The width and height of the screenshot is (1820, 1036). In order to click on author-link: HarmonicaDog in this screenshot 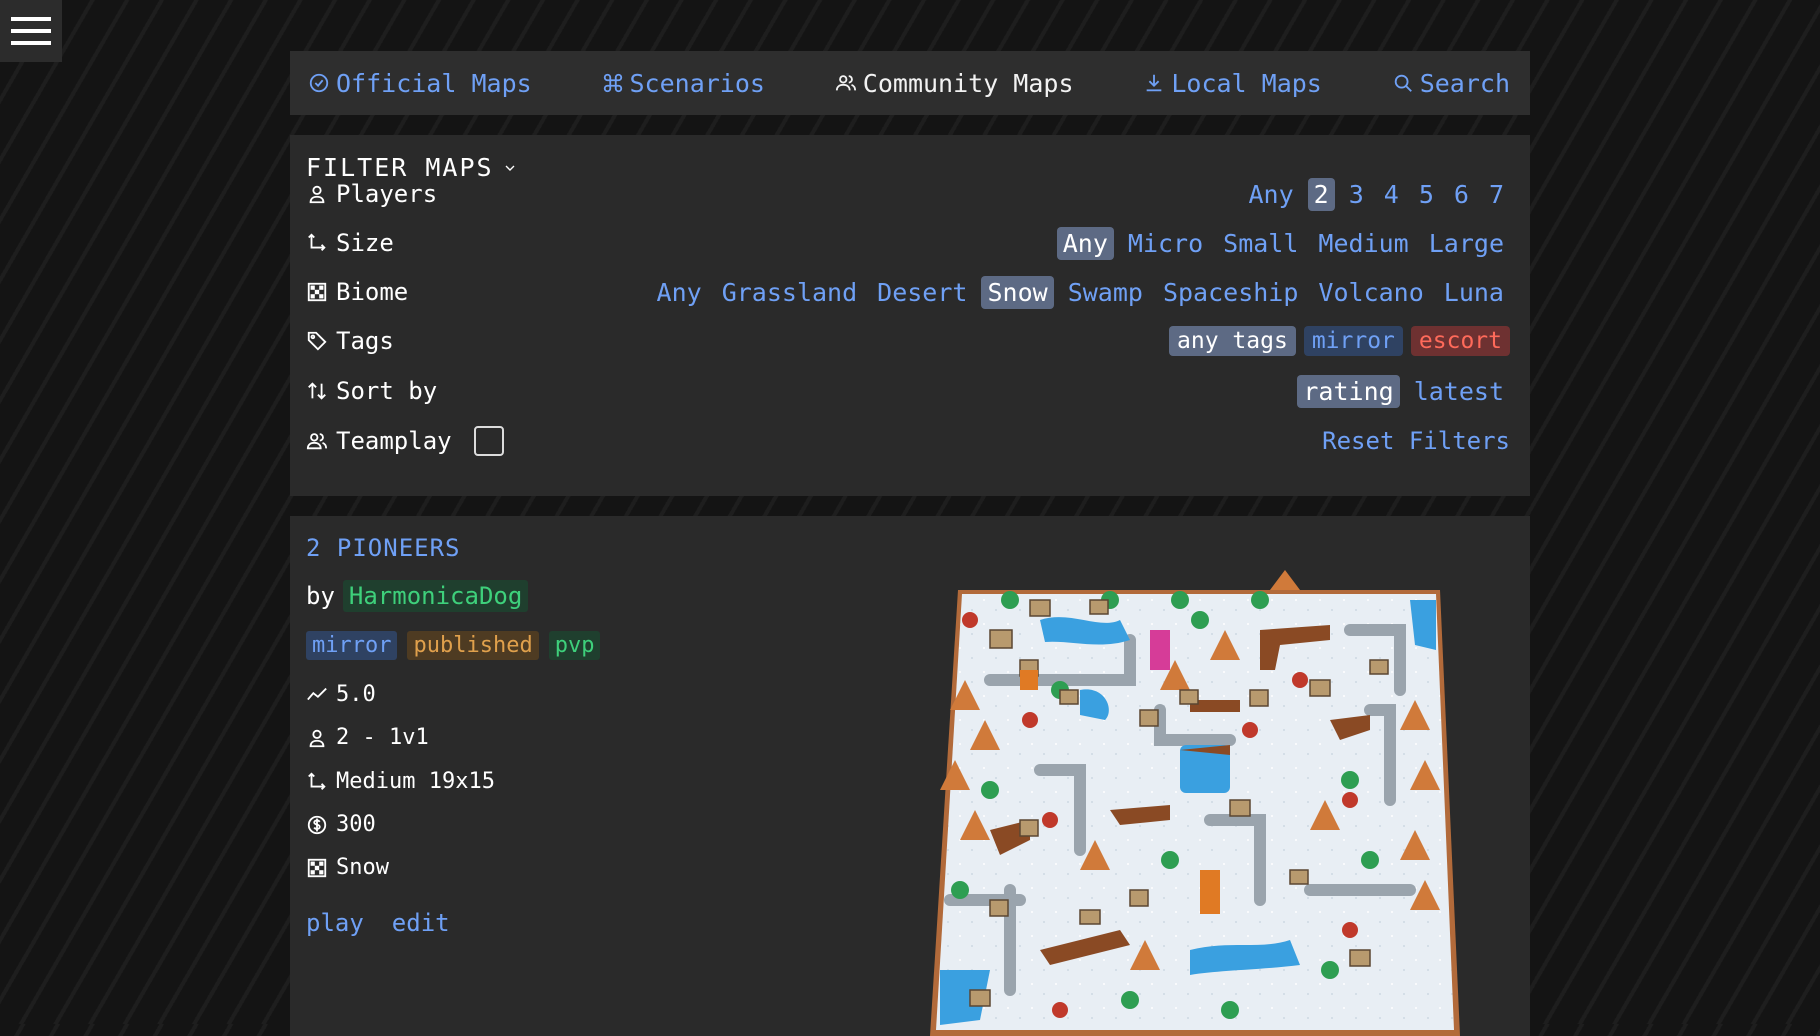, I will do `click(435, 596)`.